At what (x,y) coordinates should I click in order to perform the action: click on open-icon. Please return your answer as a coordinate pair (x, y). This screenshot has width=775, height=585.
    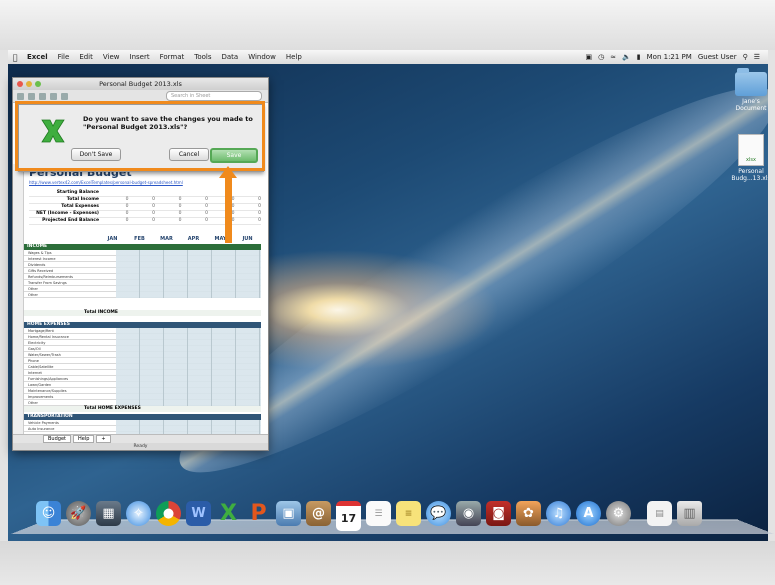
    Looking at the image, I should click on (31, 96).